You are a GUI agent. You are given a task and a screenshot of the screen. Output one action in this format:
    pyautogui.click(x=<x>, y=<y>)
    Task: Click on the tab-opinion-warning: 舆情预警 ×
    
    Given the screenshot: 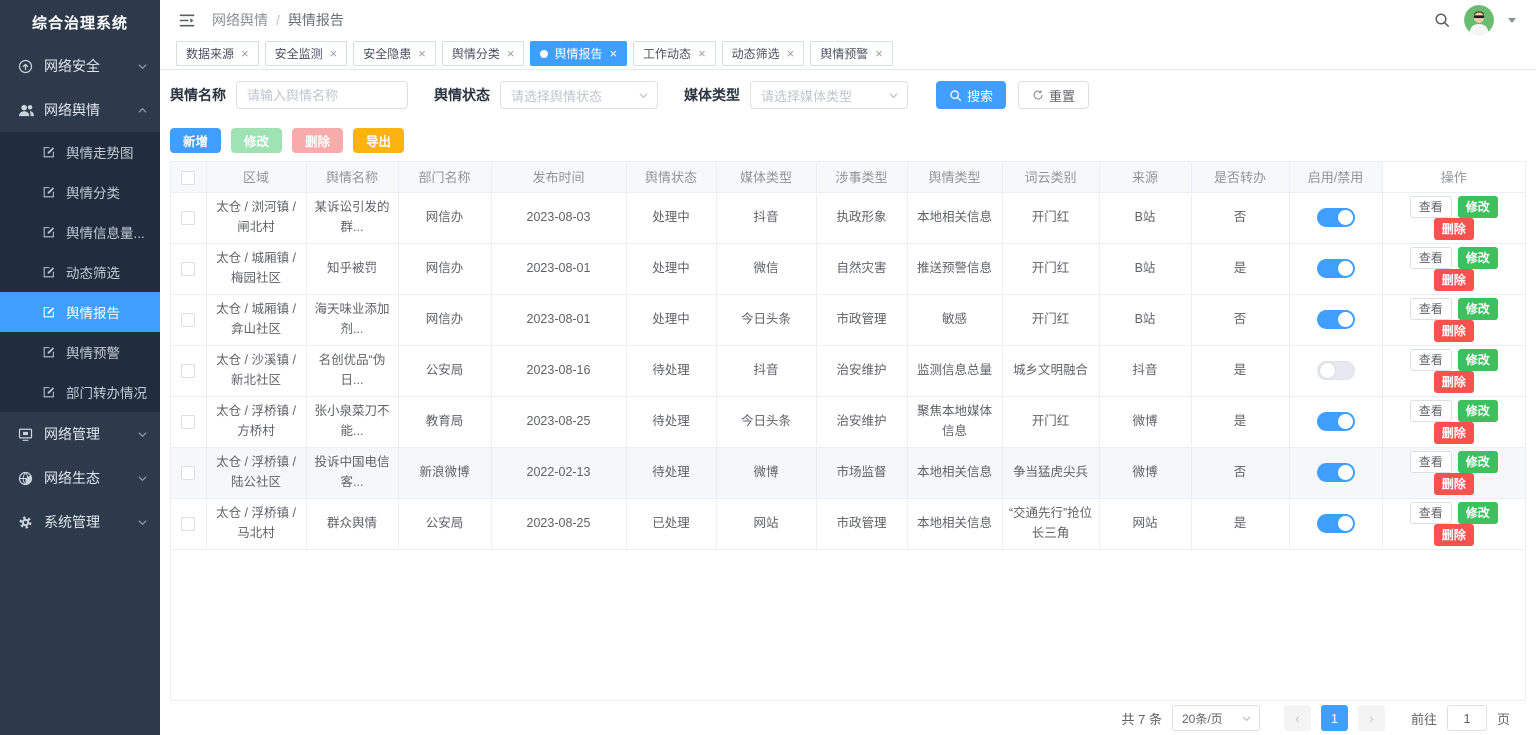 What is the action you would take?
    pyautogui.click(x=851, y=53)
    